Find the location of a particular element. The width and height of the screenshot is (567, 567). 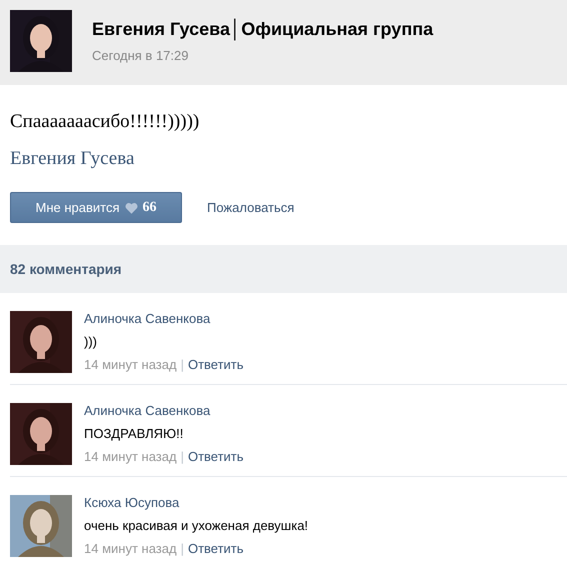

comments-count: 82 комментария is located at coordinates (66, 269).